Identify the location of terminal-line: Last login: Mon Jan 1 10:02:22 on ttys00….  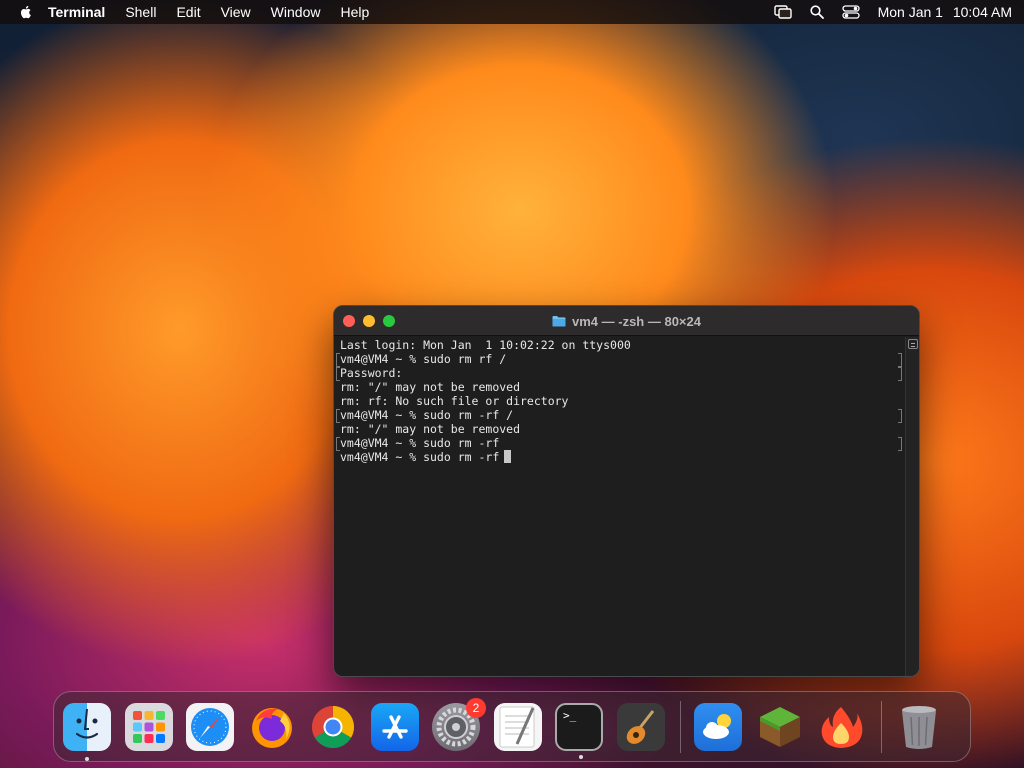
(485, 345).